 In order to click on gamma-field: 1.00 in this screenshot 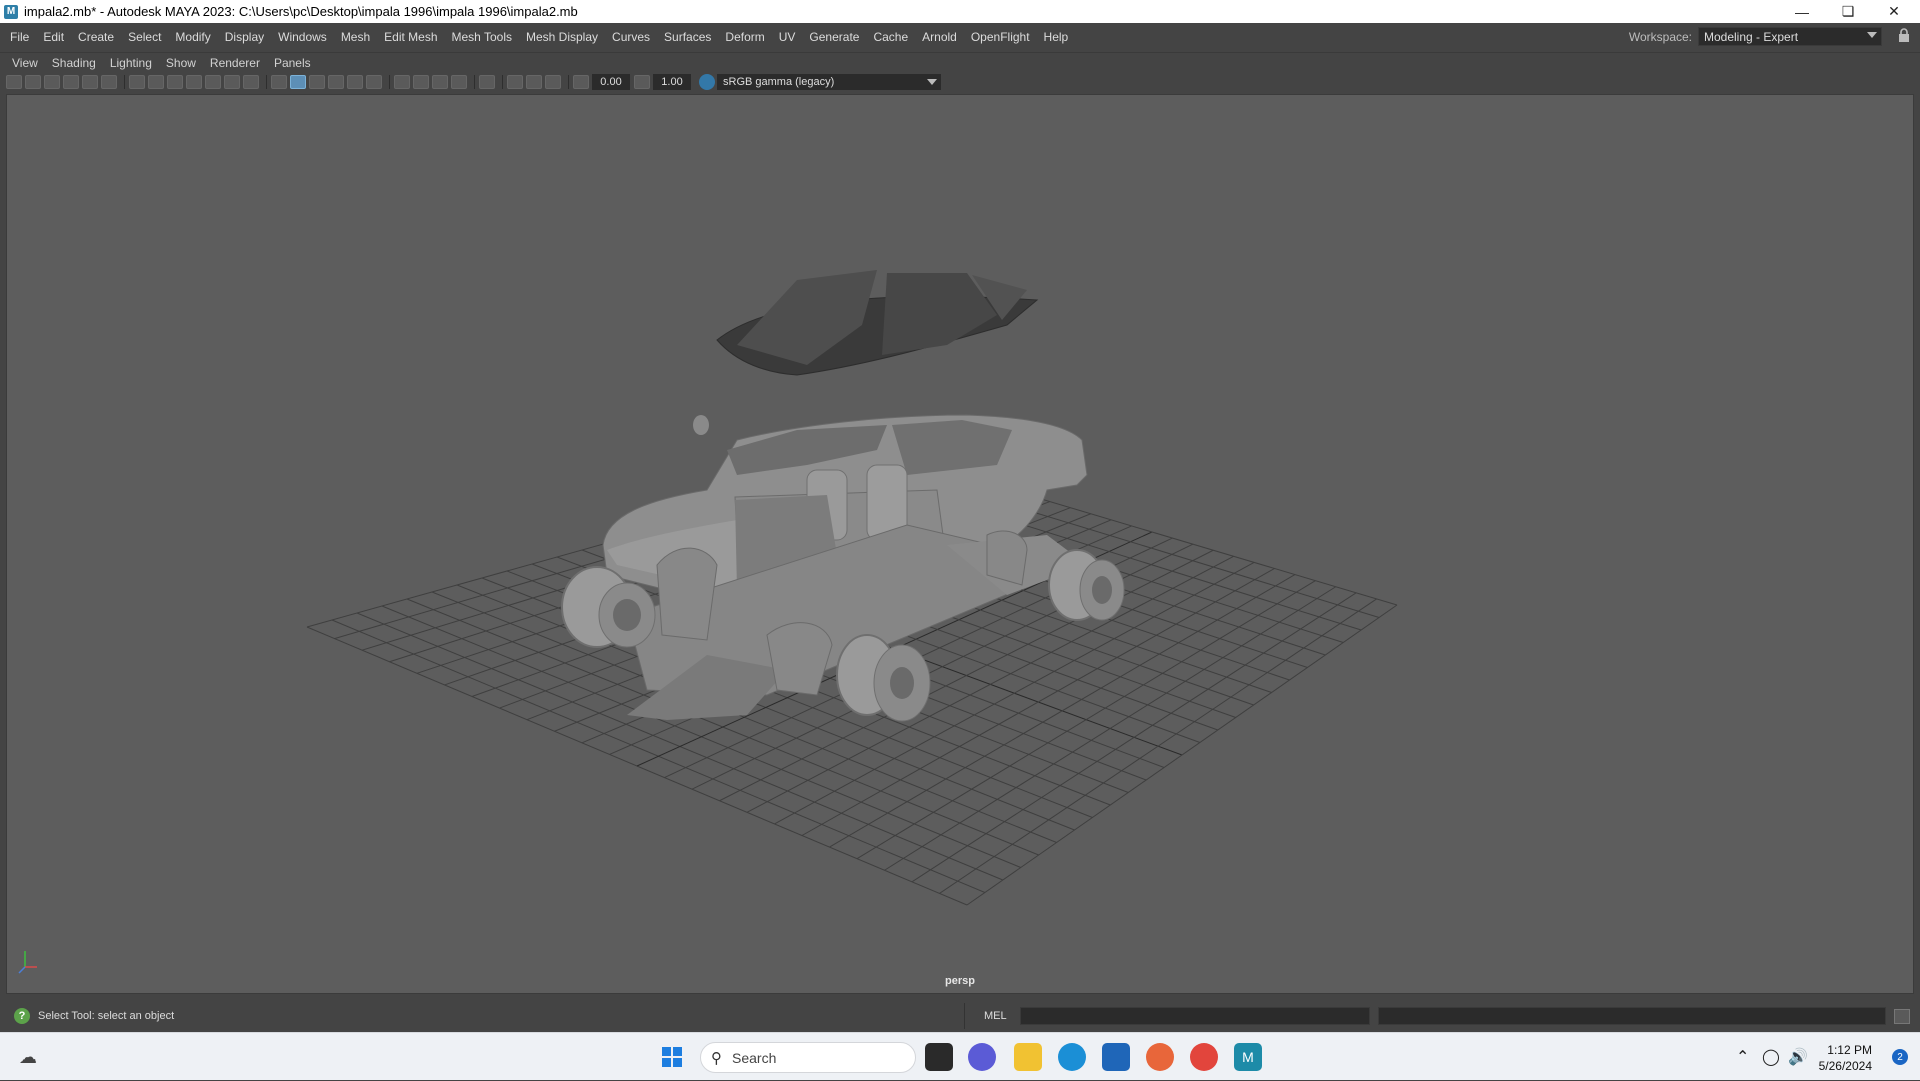, I will do `click(672, 82)`.